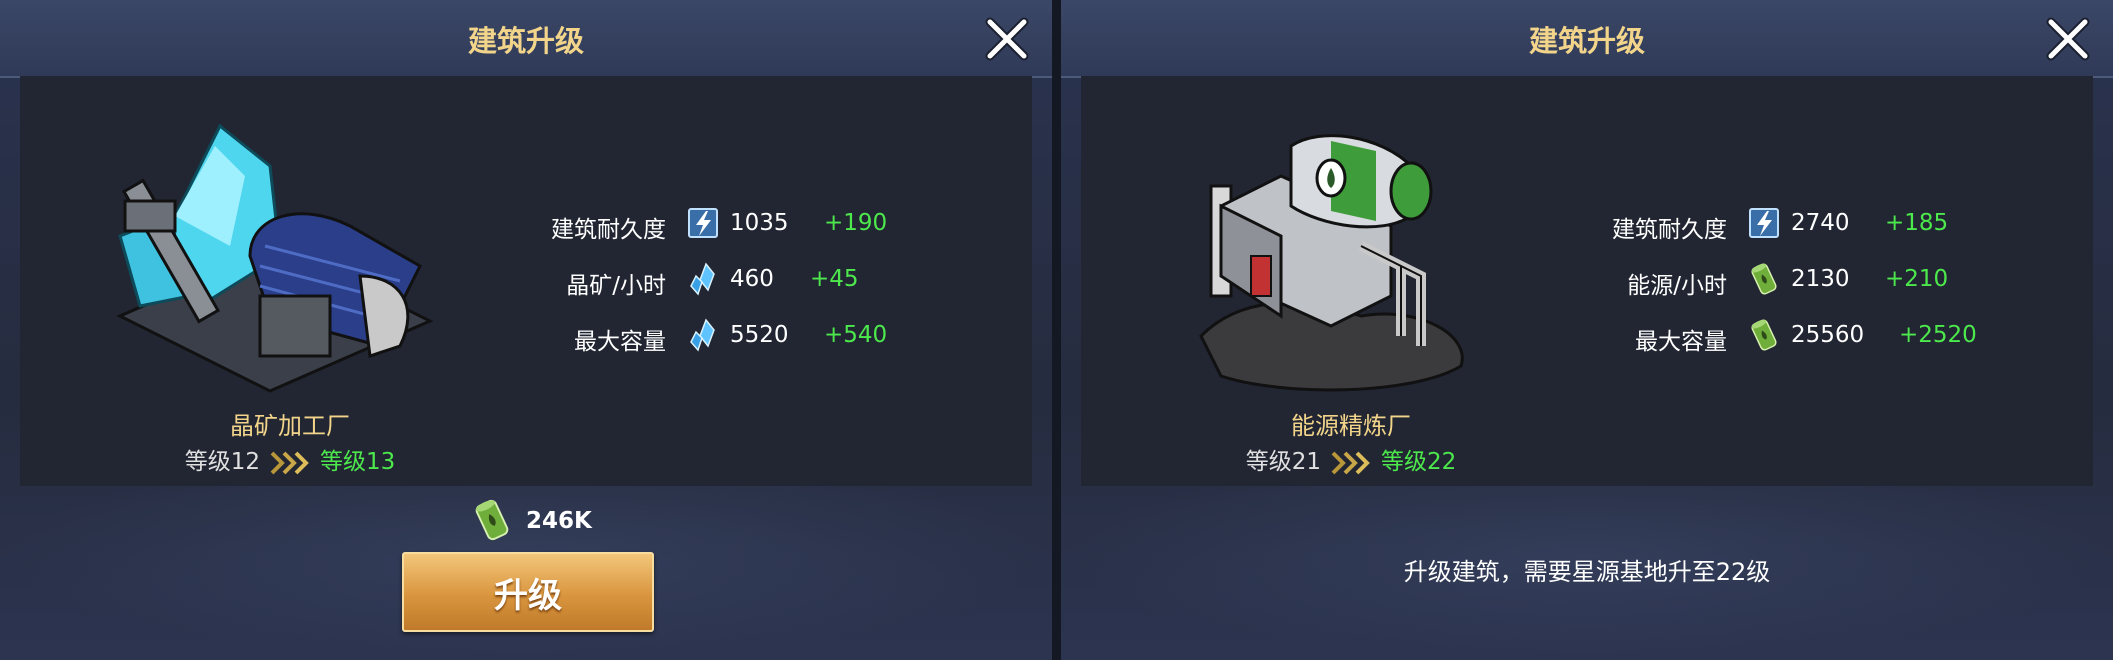 The height and width of the screenshot is (660, 2113). What do you see at coordinates (1828, 335) in the screenshot?
I see `stat-value: 25560` at bounding box center [1828, 335].